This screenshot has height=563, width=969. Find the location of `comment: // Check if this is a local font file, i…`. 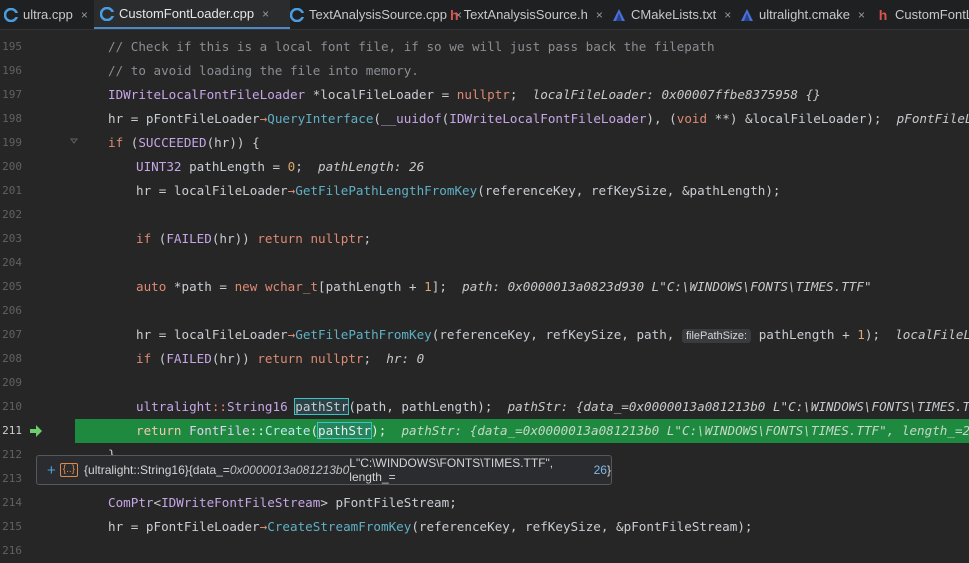

comment: // Check if this is a local font file, i… is located at coordinates (411, 46).